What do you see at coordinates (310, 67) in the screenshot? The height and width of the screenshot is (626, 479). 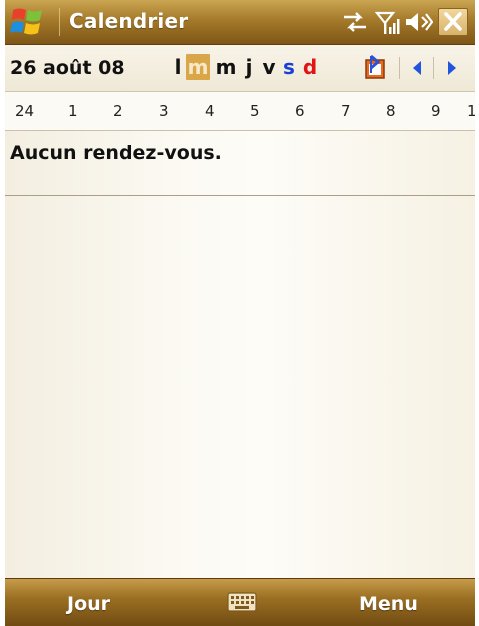 I see `weekday-sunday: d` at bounding box center [310, 67].